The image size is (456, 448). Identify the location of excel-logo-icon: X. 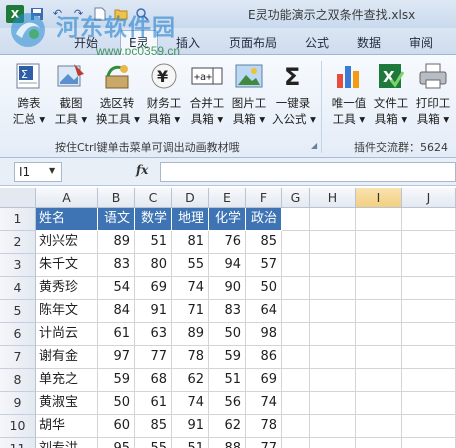
(15, 14).